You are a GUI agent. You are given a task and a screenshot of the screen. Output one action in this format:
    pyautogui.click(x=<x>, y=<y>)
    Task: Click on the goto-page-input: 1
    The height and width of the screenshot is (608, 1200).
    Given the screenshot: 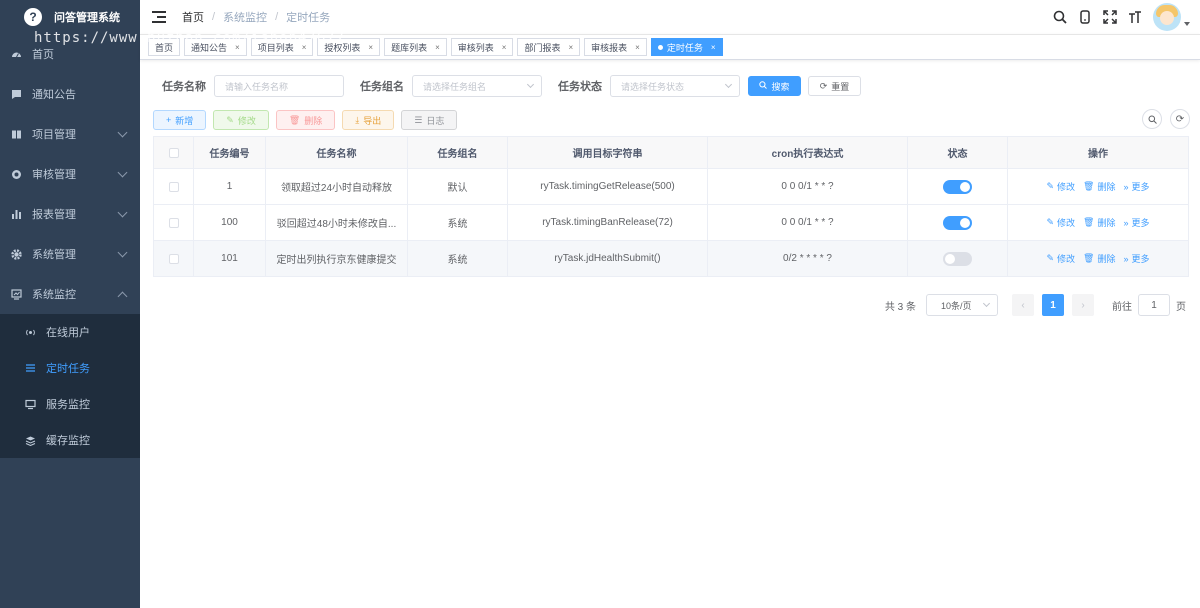 What is the action you would take?
    pyautogui.click(x=1154, y=305)
    